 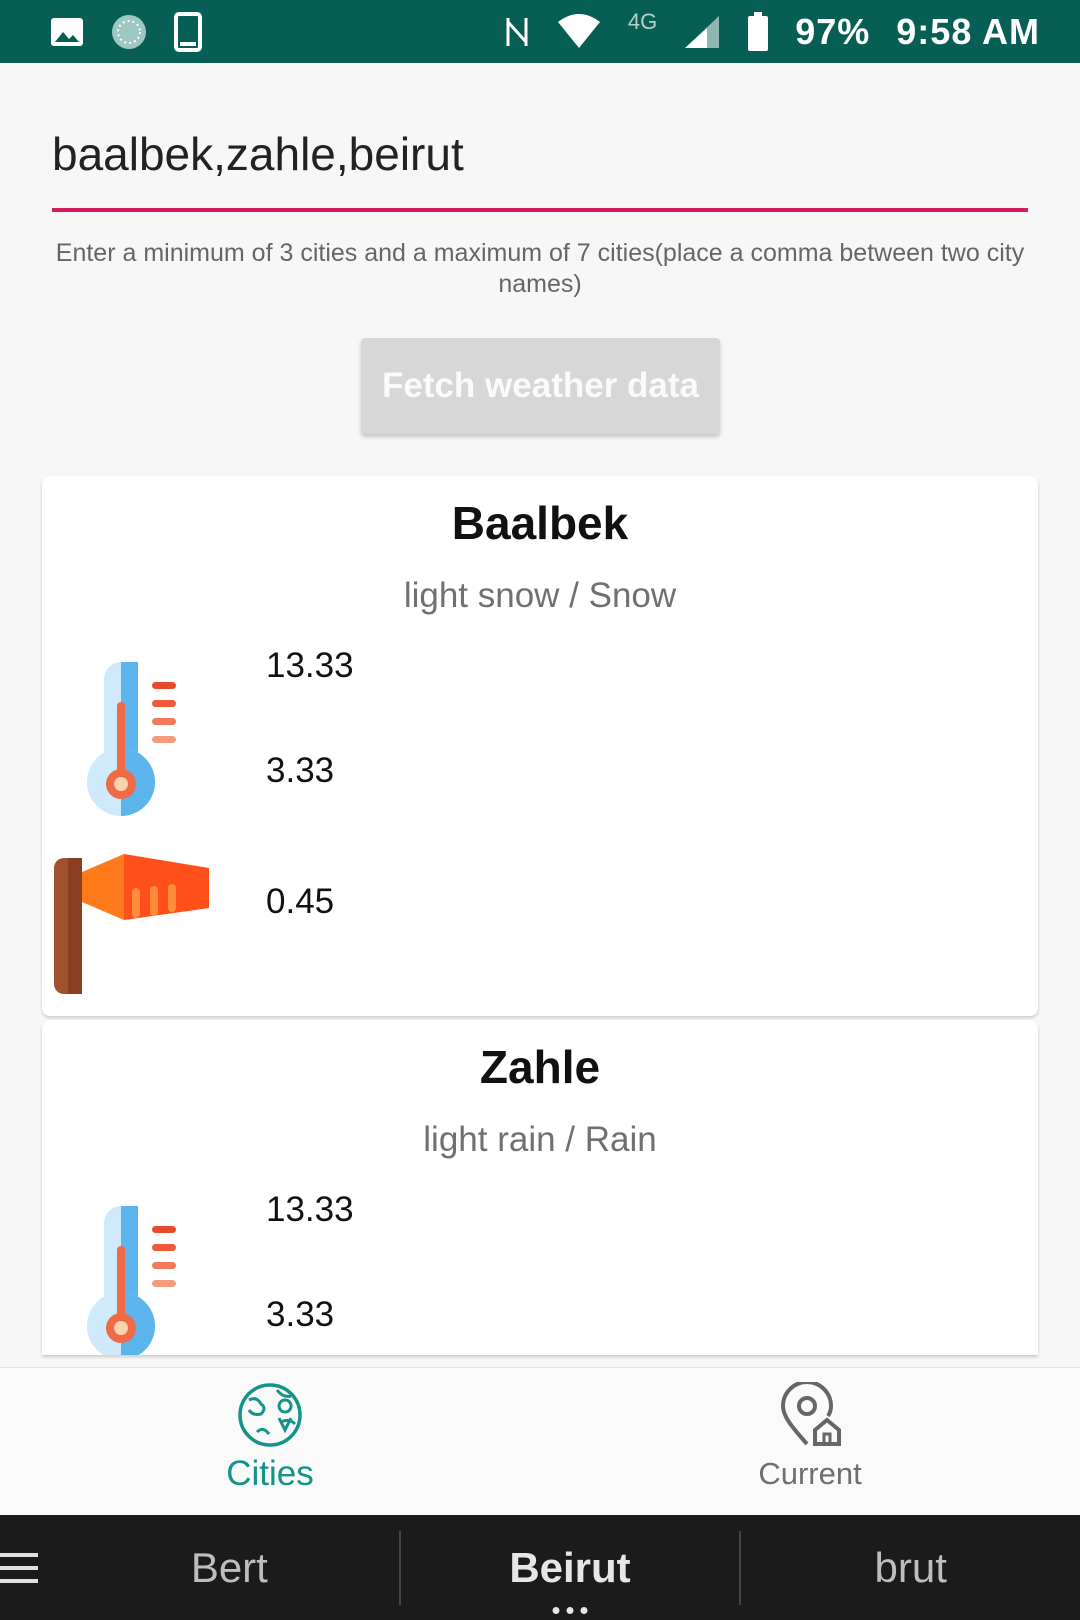 I want to click on nav-tab-cities: Cities, so click(x=270, y=1441).